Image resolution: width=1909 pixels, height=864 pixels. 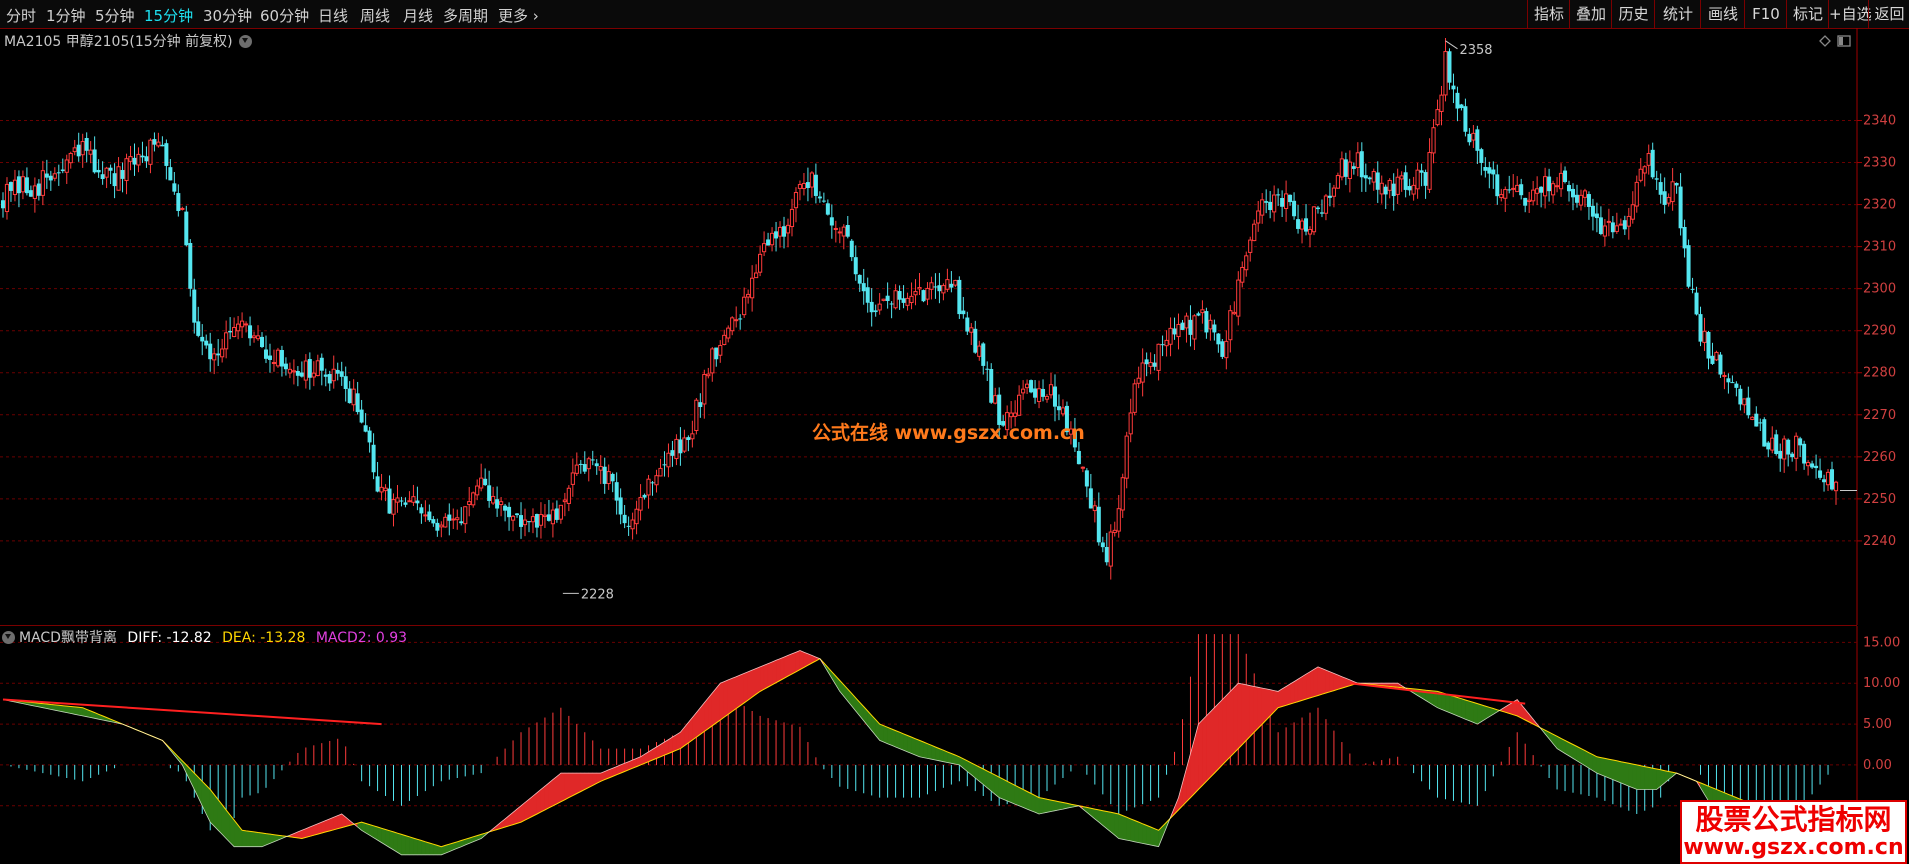 I want to click on toolbar-button: F10, so click(x=1765, y=14).